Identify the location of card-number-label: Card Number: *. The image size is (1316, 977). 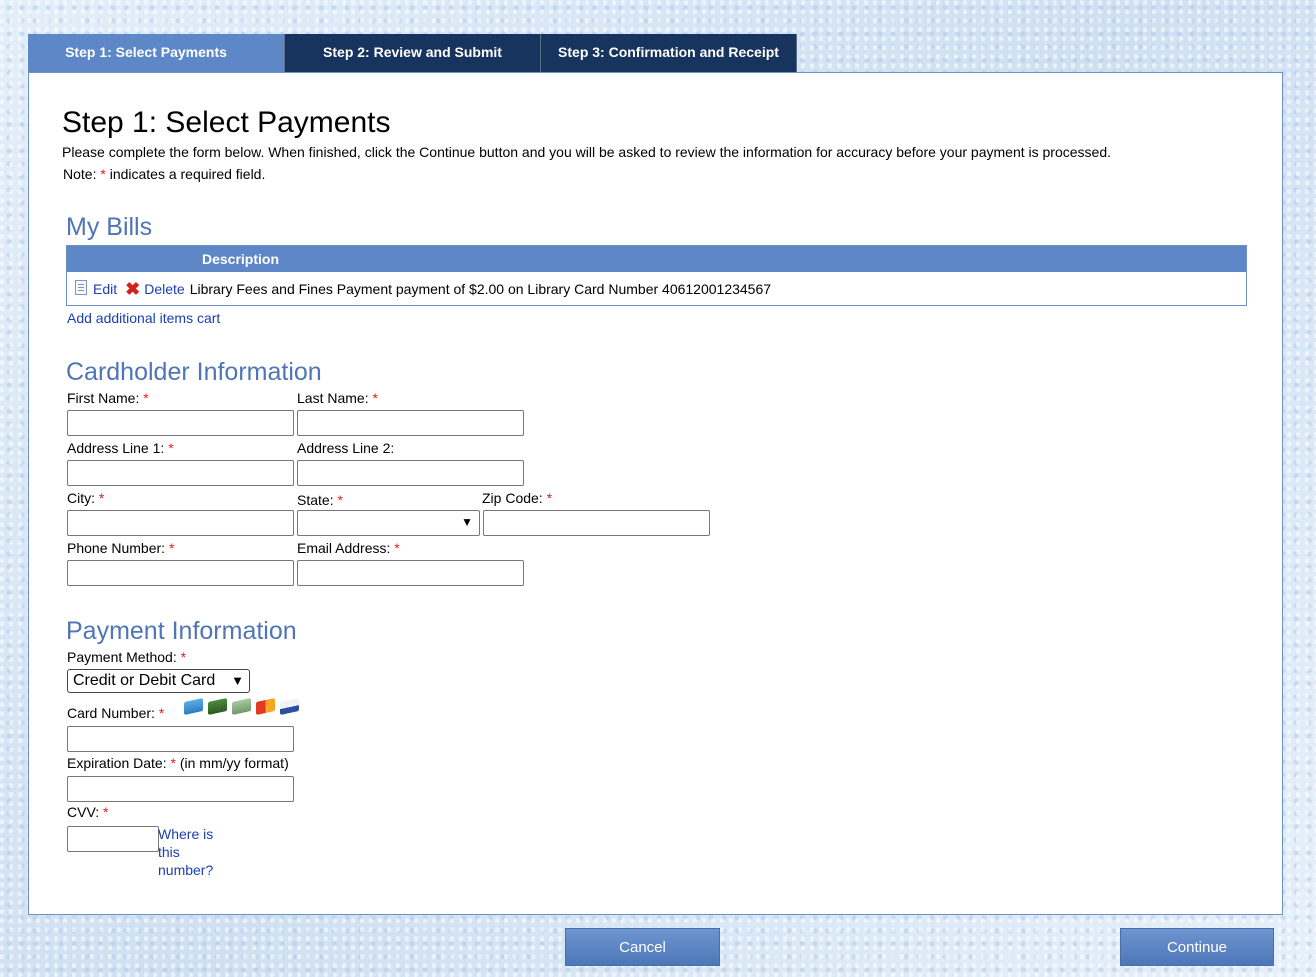
(116, 713).